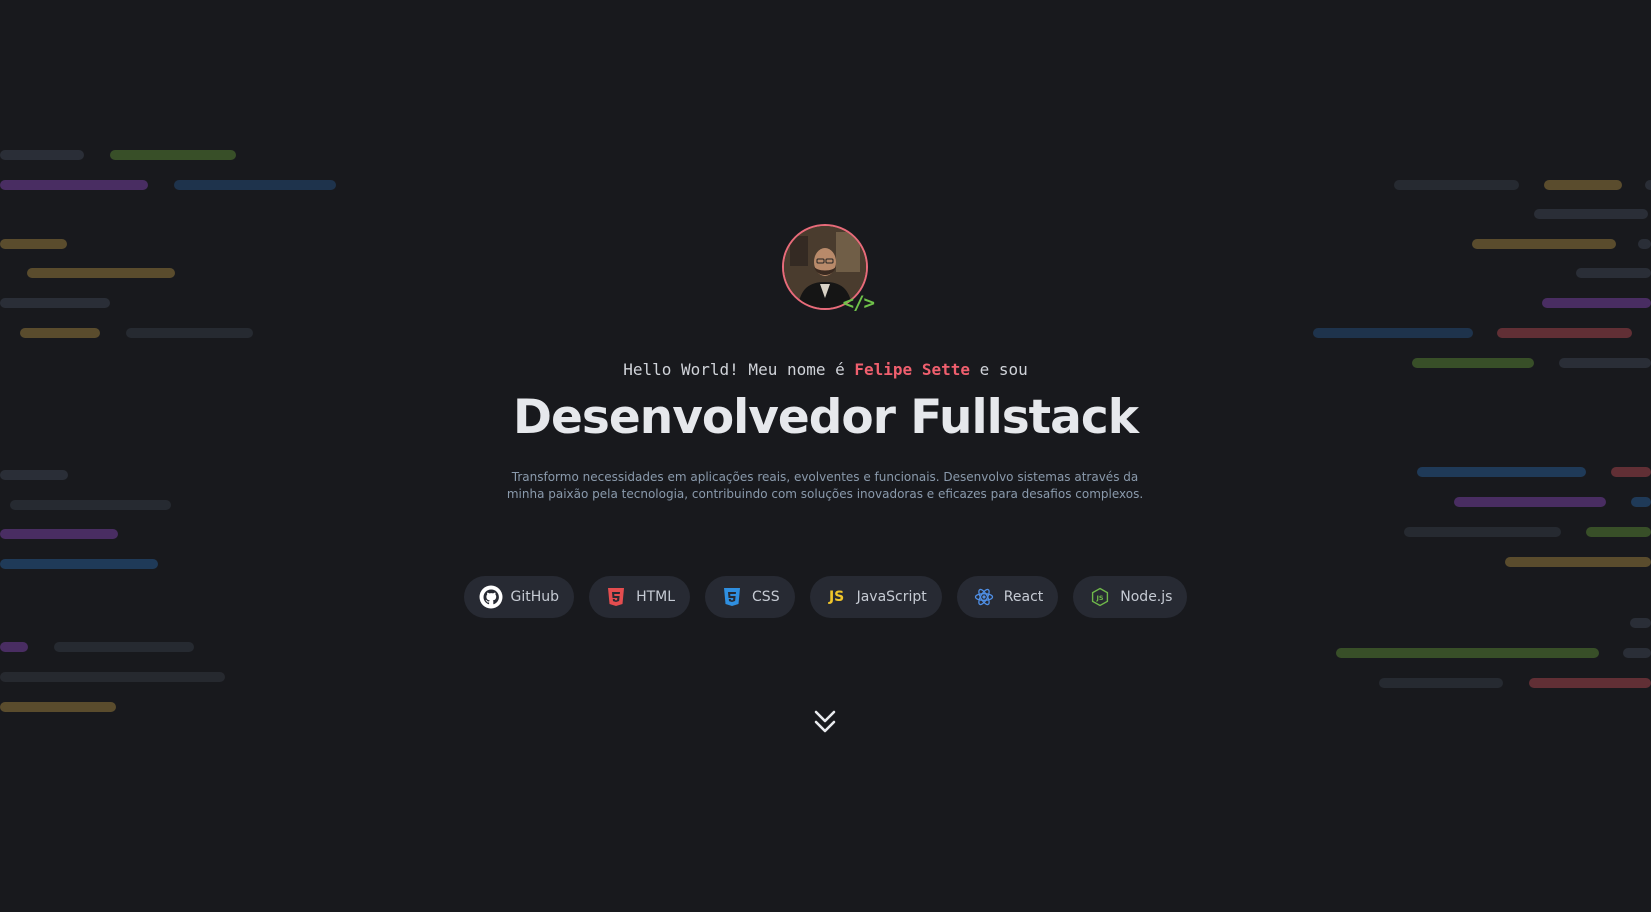 The height and width of the screenshot is (912, 1651). I want to click on developer-name: Felipe Sette, so click(912, 369).